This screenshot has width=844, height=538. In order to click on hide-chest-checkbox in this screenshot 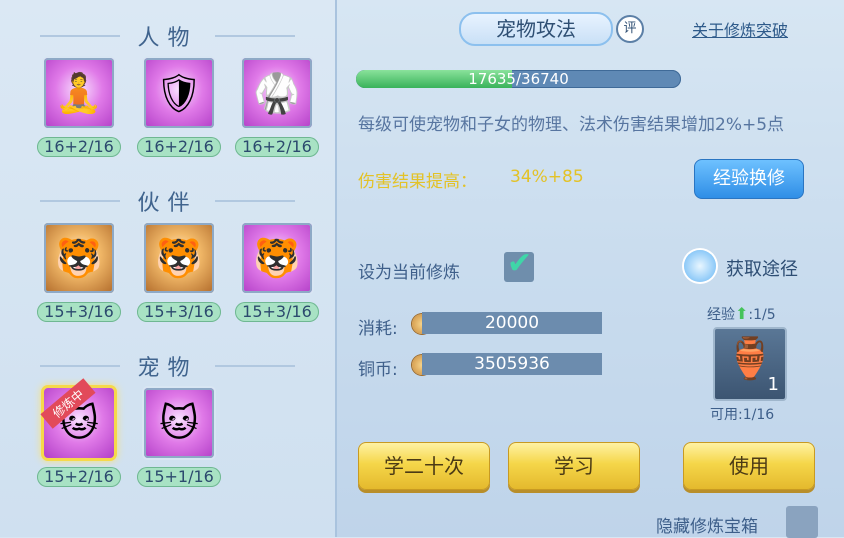, I will do `click(802, 522)`.